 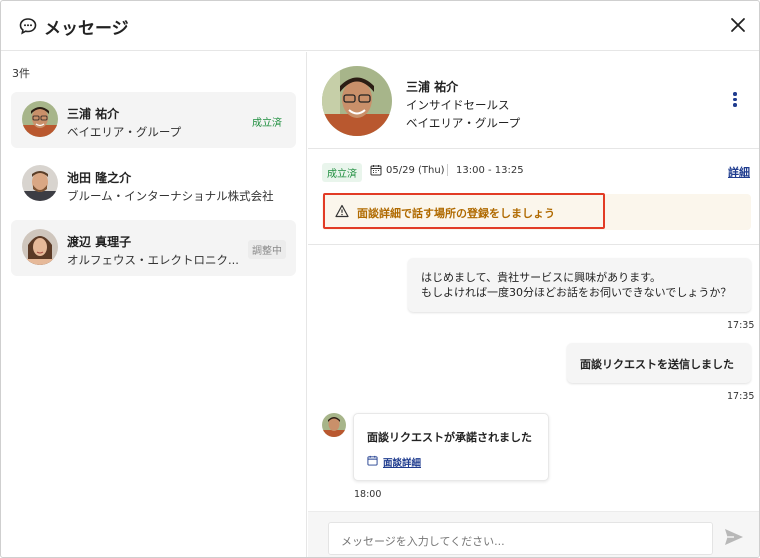 I want to click on send-icon, so click(x=734, y=537).